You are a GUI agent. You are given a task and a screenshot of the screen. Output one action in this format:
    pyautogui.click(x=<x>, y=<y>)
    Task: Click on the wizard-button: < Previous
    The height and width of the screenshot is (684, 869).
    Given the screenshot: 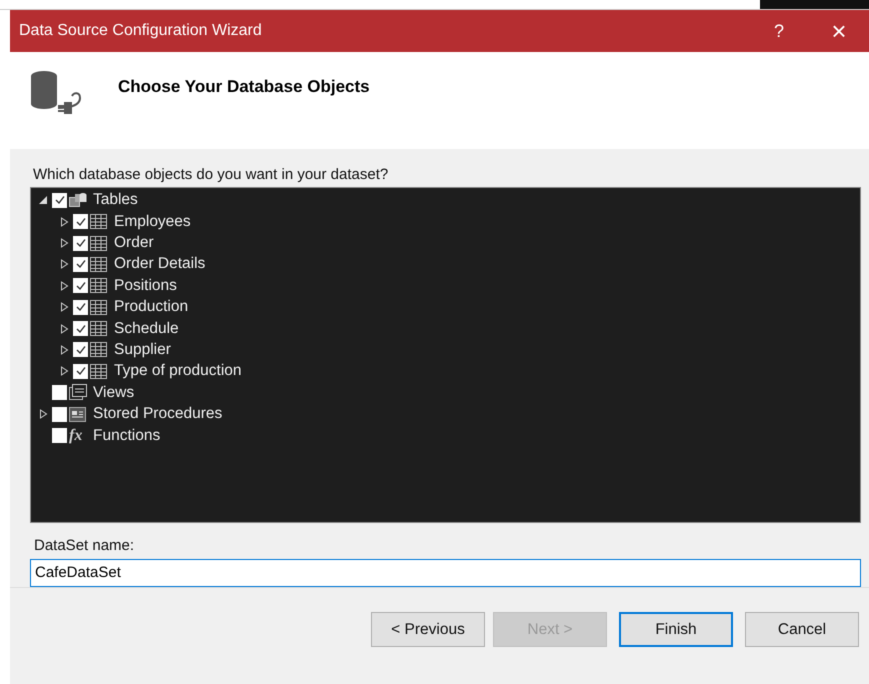 What is the action you would take?
    pyautogui.click(x=428, y=630)
    